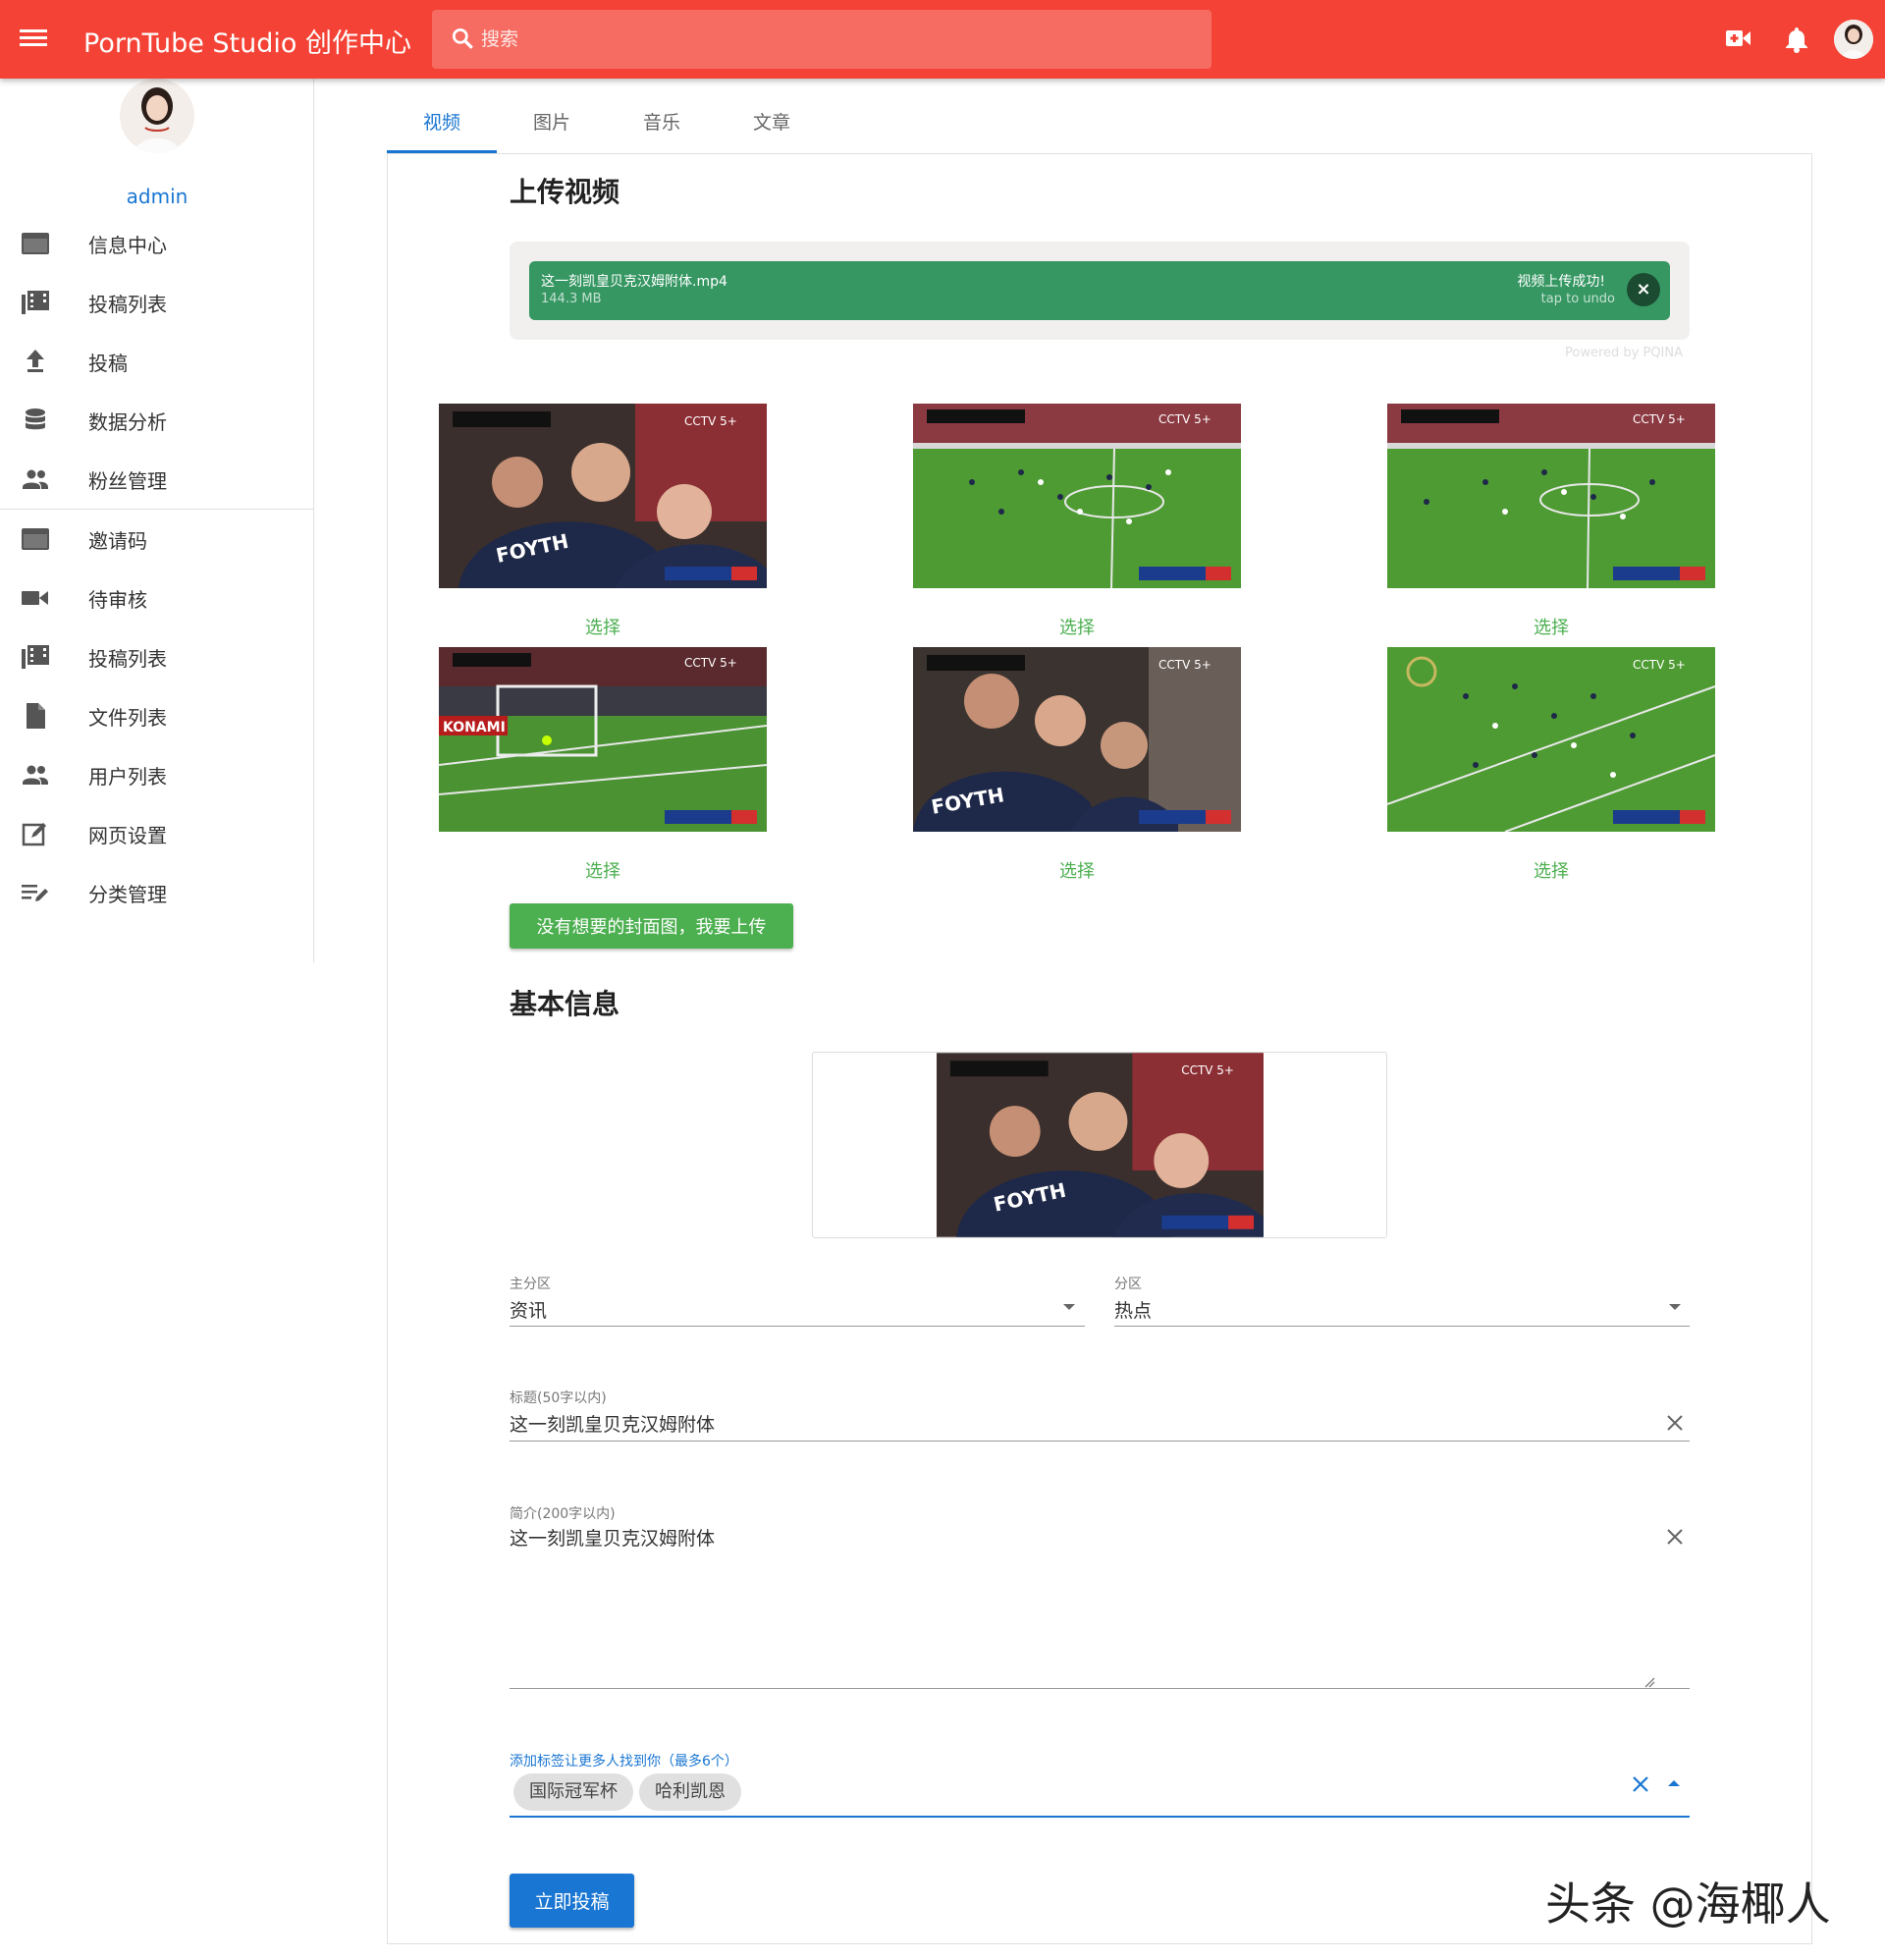 The image size is (1885, 1960). I want to click on file-name: 这一刻凯皇贝克汉姆附体.mp4, so click(634, 282).